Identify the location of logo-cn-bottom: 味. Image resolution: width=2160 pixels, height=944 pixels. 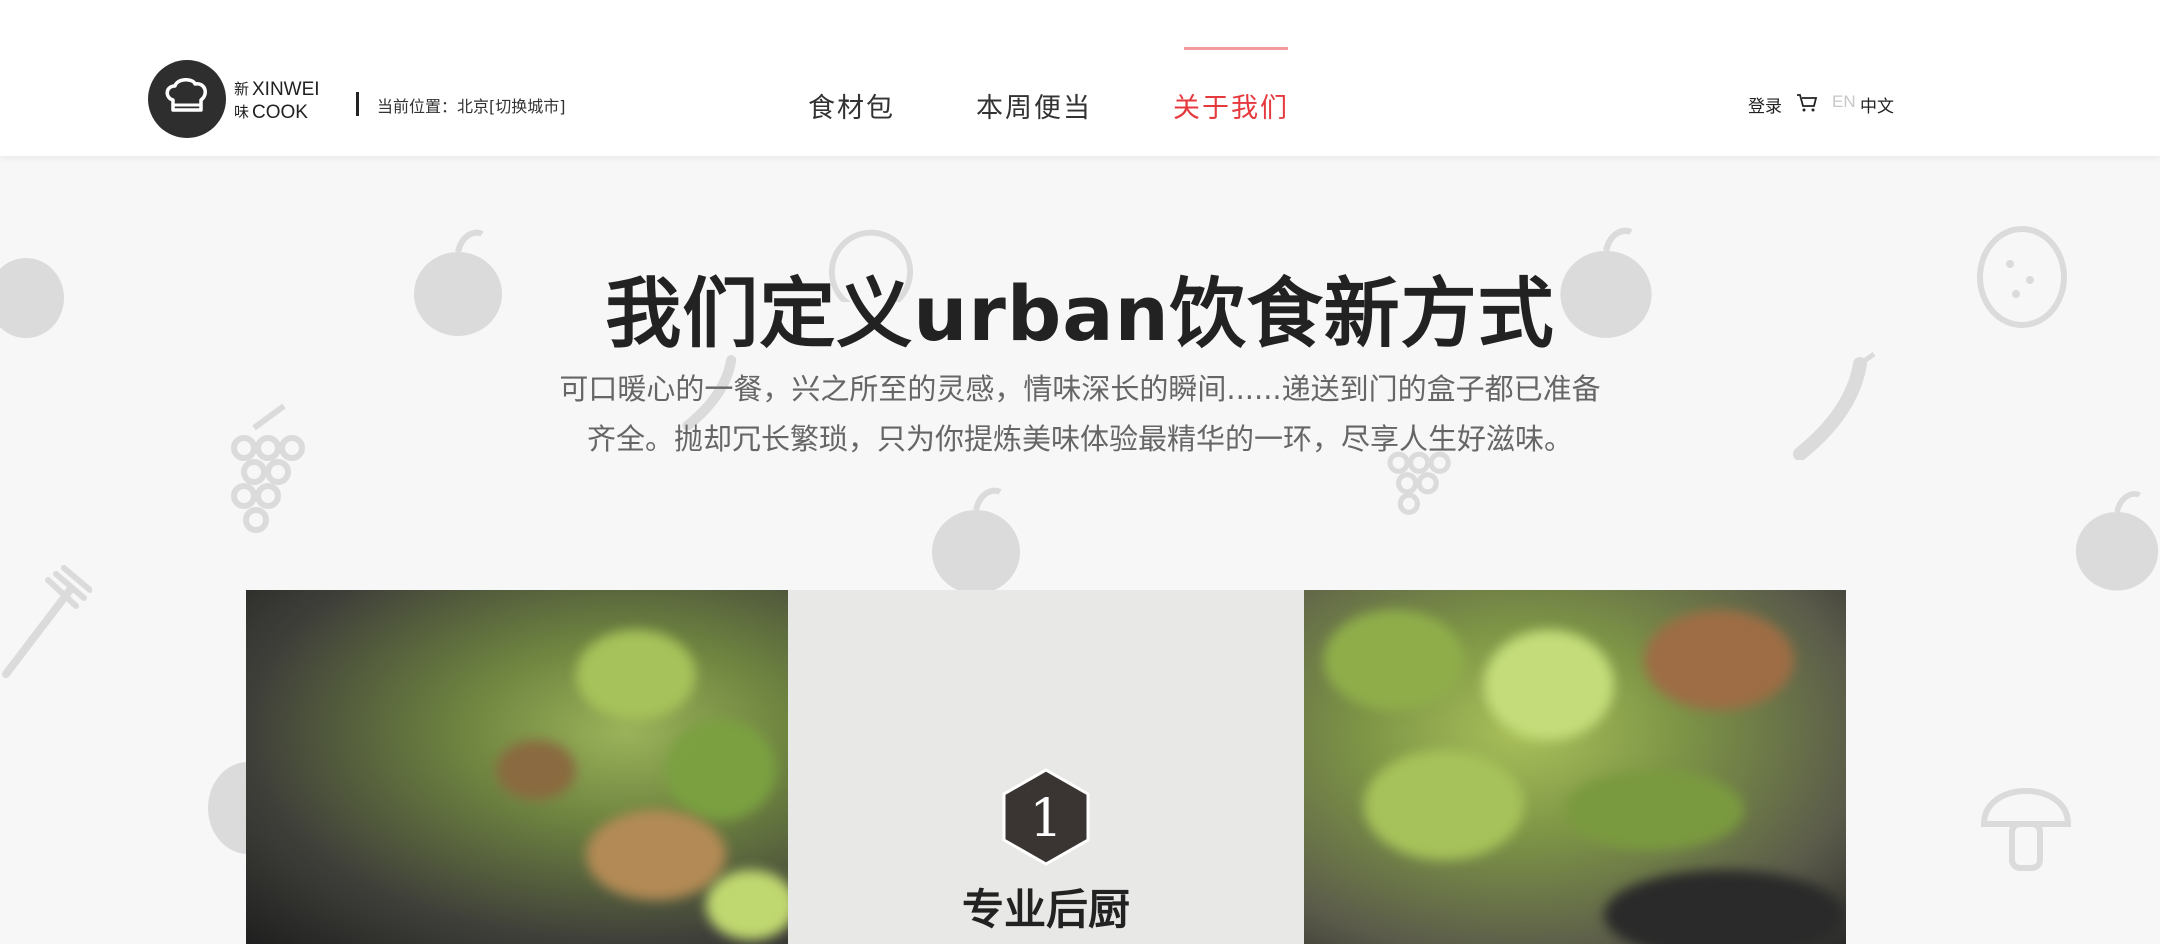
(242, 112).